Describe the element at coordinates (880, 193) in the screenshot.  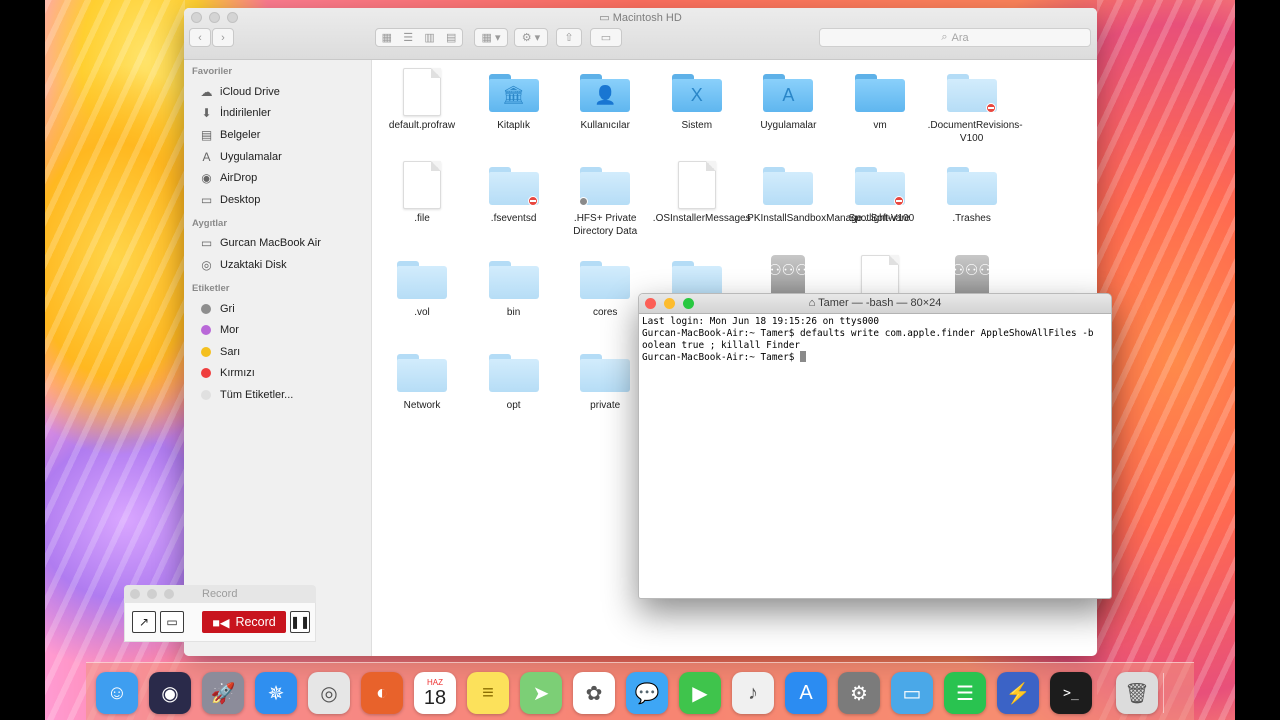
I see `folder-item: .Spotlight-V100` at that location.